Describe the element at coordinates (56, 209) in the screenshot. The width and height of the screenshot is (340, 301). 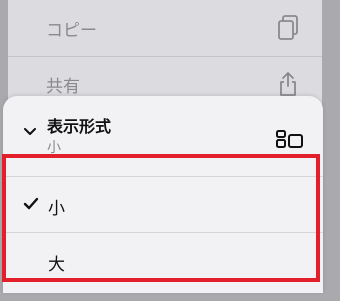
I see `option-small-label: 小` at that location.